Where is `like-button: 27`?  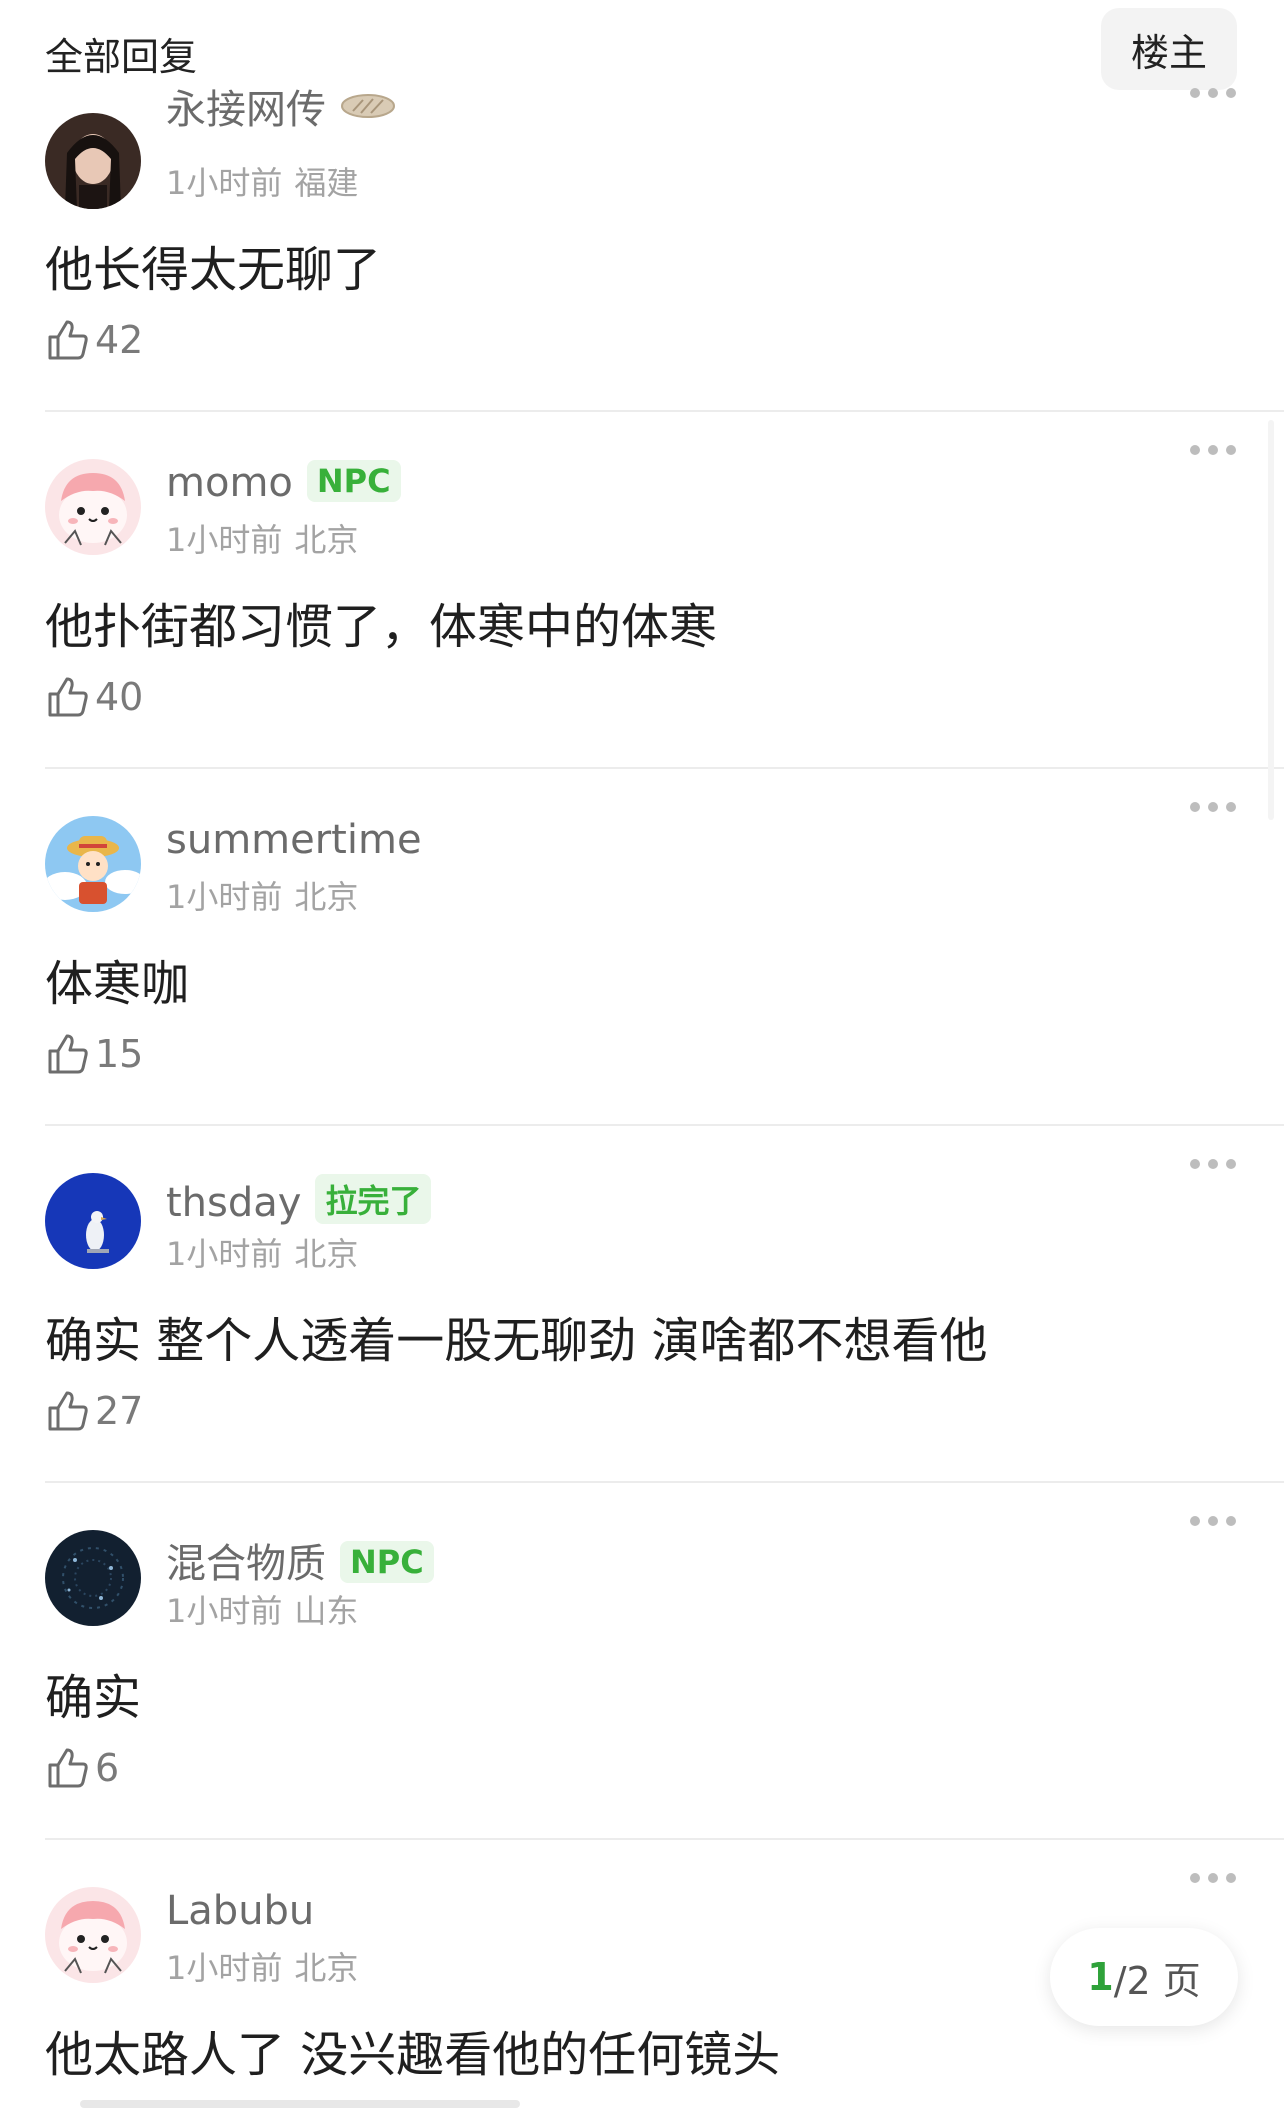
like-button: 27 is located at coordinates (94, 1411).